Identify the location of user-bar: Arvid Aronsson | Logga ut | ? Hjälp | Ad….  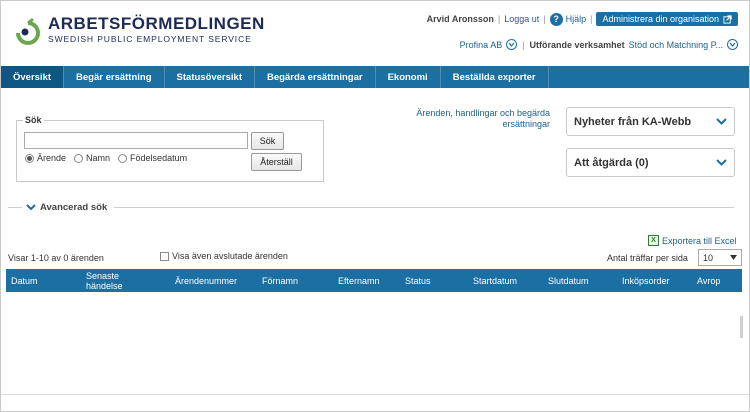
(582, 19).